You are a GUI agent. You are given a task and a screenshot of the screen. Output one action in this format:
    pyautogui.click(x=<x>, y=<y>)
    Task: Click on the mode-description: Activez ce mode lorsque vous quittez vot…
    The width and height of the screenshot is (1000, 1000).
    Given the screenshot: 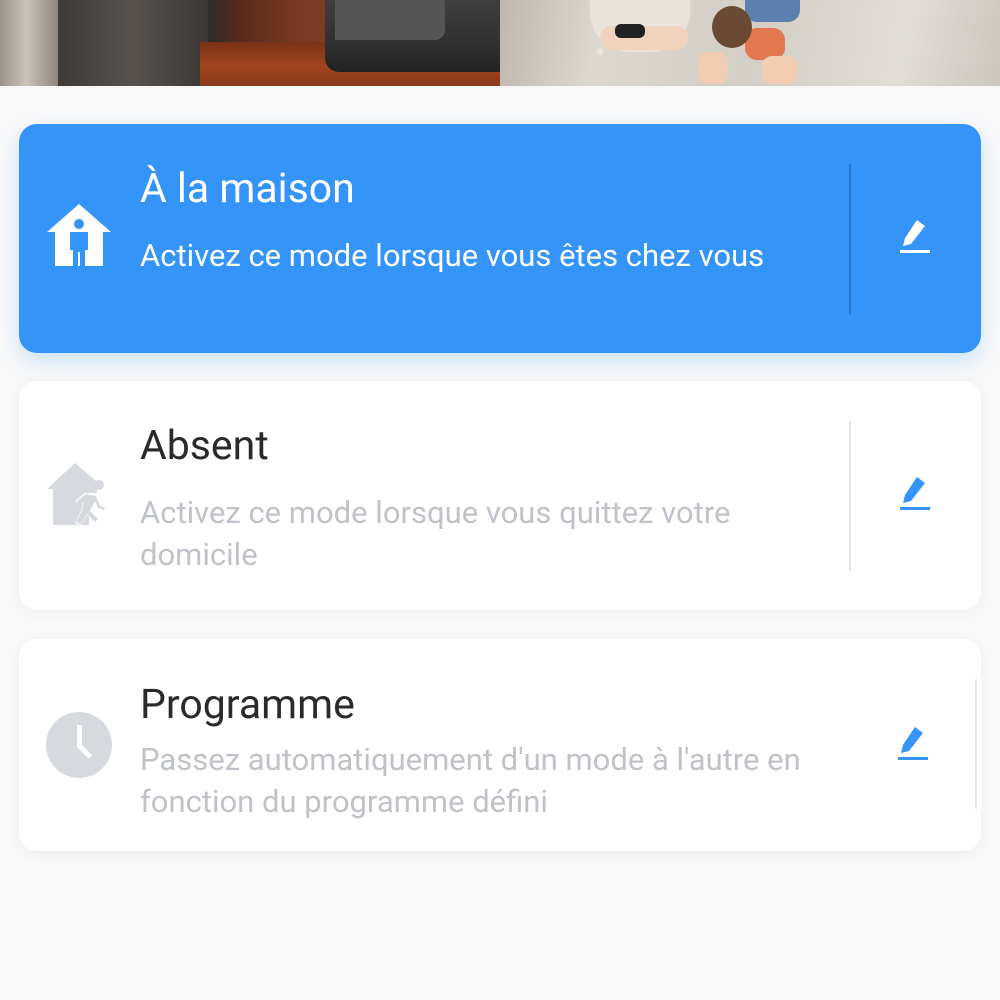 What is the action you would take?
    pyautogui.click(x=435, y=533)
    